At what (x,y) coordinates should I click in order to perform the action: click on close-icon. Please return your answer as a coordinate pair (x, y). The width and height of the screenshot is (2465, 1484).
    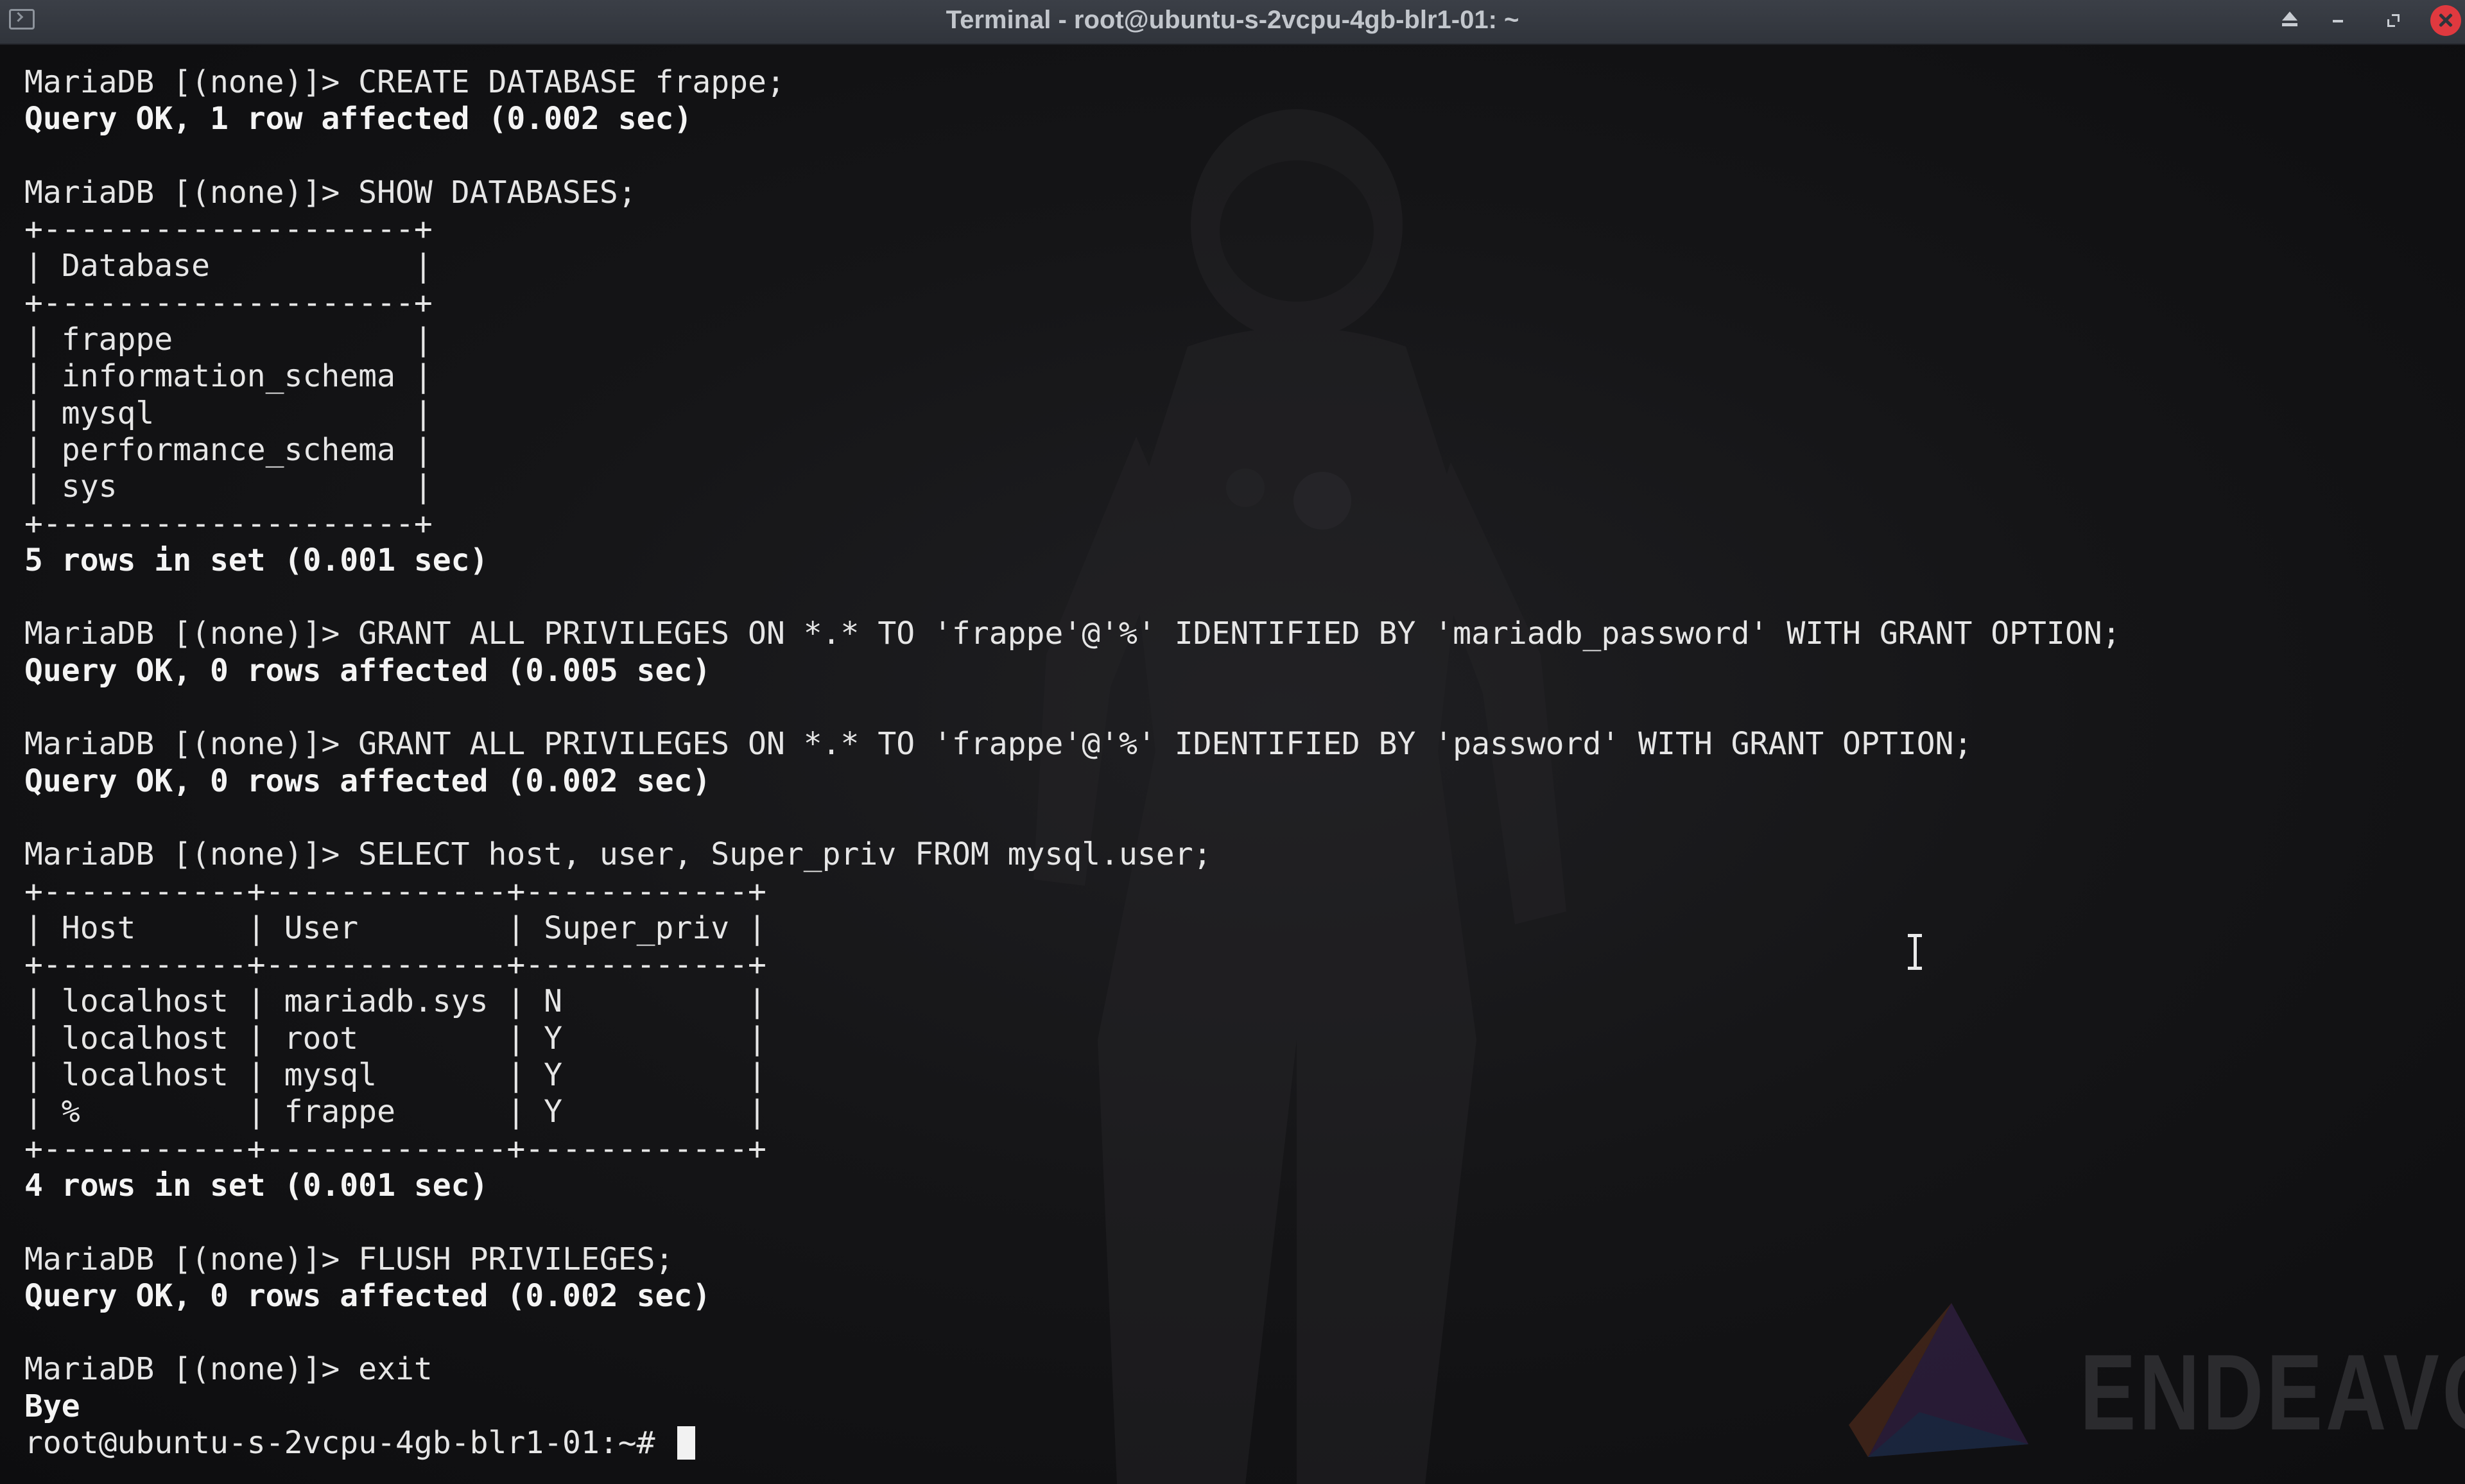
    Looking at the image, I should click on (2446, 20).